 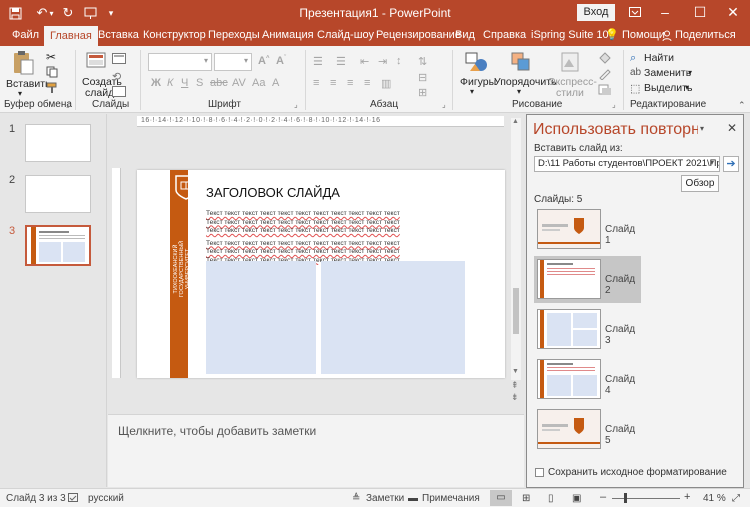 I want to click on content-placeholder-right, so click(x=393, y=317).